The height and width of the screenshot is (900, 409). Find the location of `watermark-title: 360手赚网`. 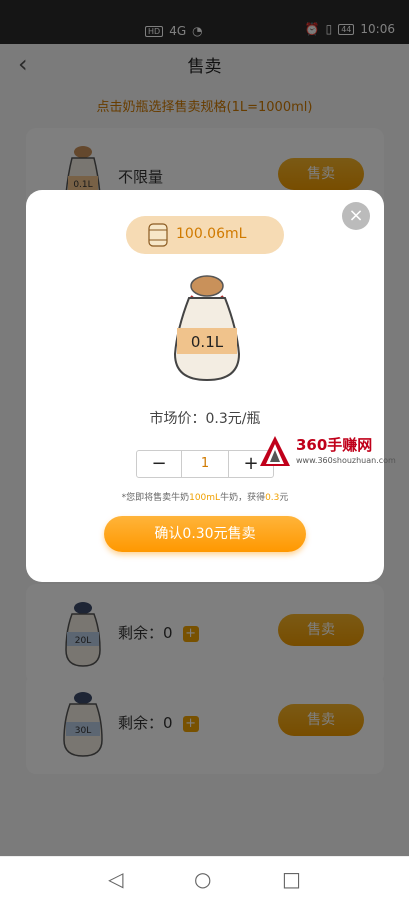

watermark-title: 360手赚网 is located at coordinates (334, 445).